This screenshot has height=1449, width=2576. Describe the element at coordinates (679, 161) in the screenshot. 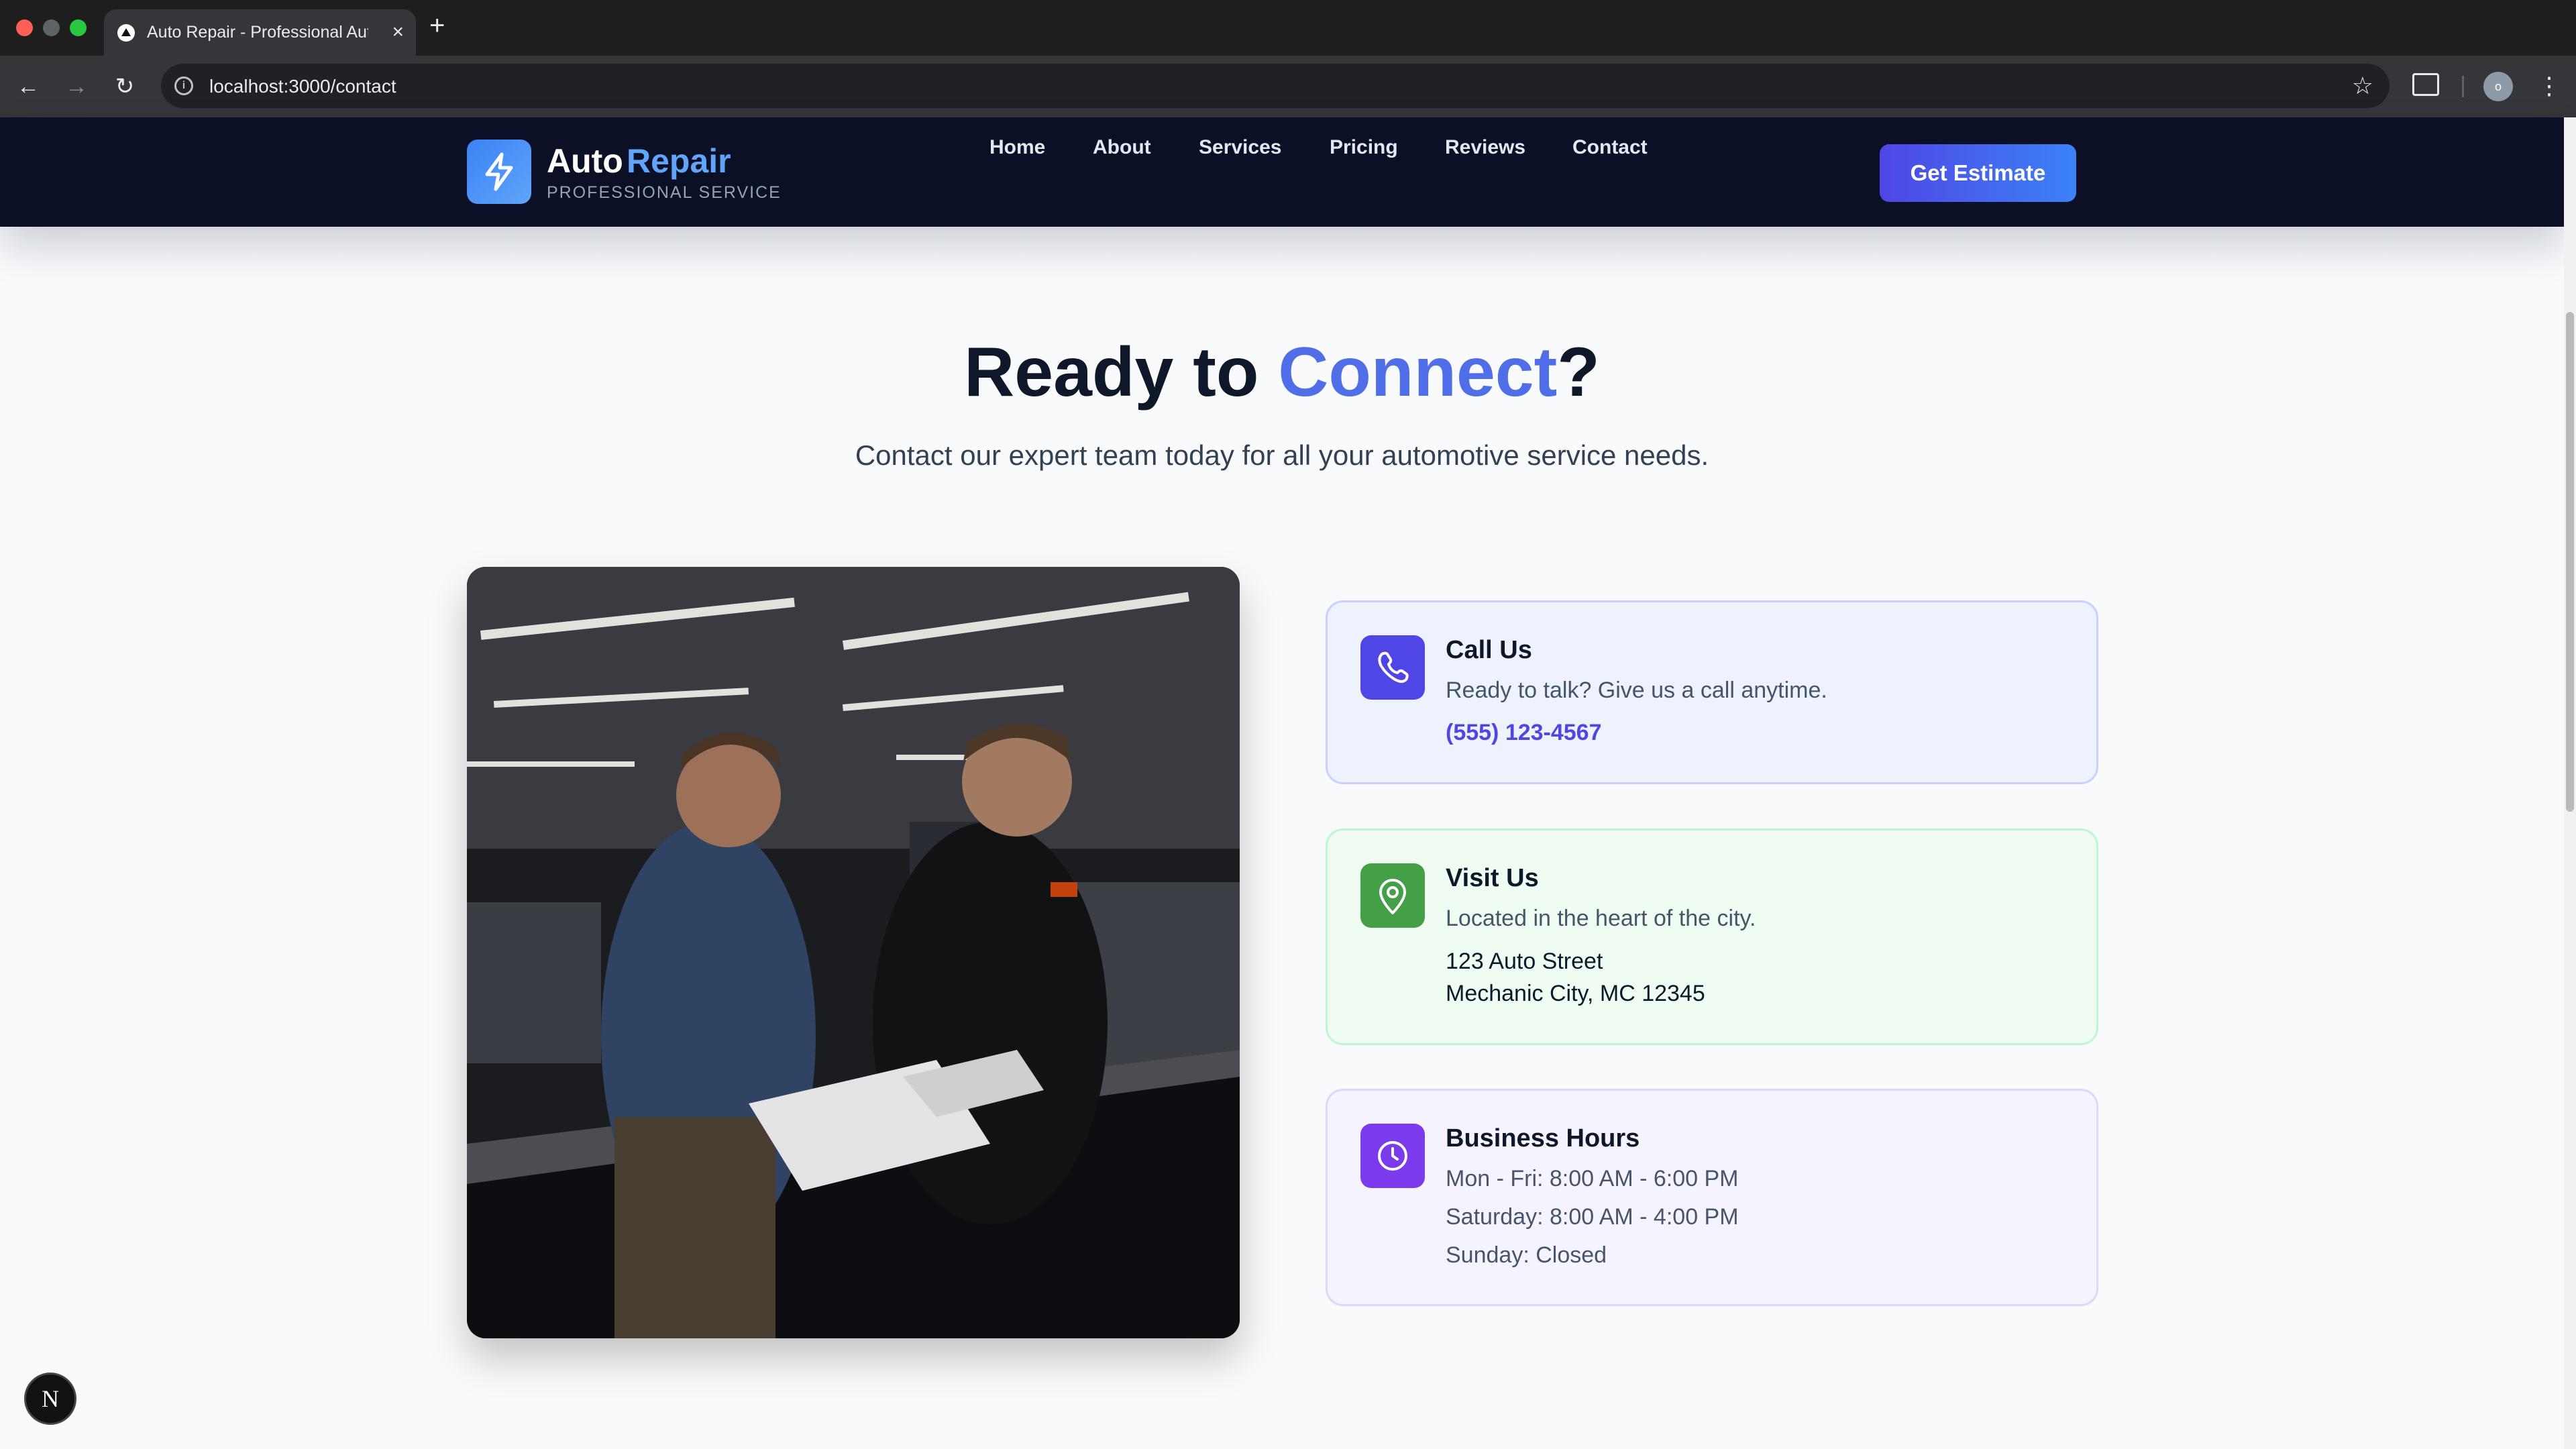

I see `brand-name-accent: Repair` at that location.